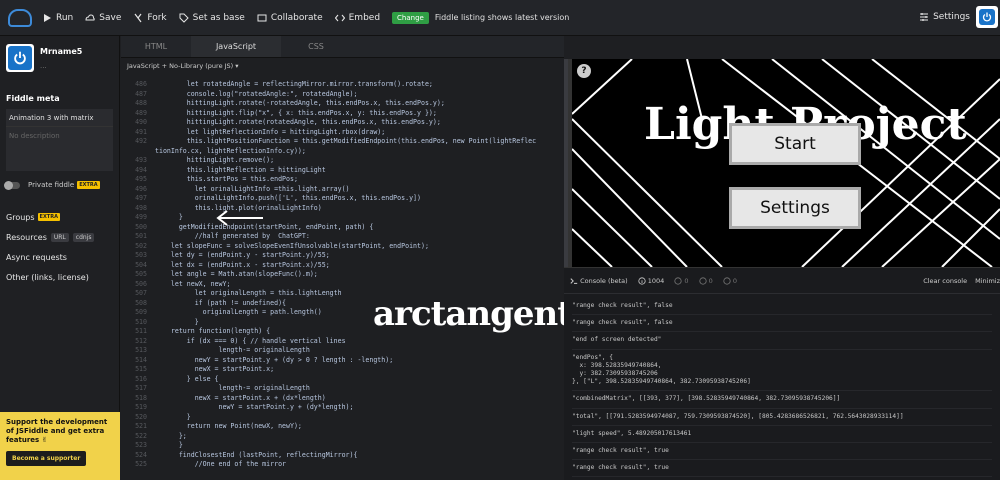  I want to click on code-line: 523 }, so click(342, 446).